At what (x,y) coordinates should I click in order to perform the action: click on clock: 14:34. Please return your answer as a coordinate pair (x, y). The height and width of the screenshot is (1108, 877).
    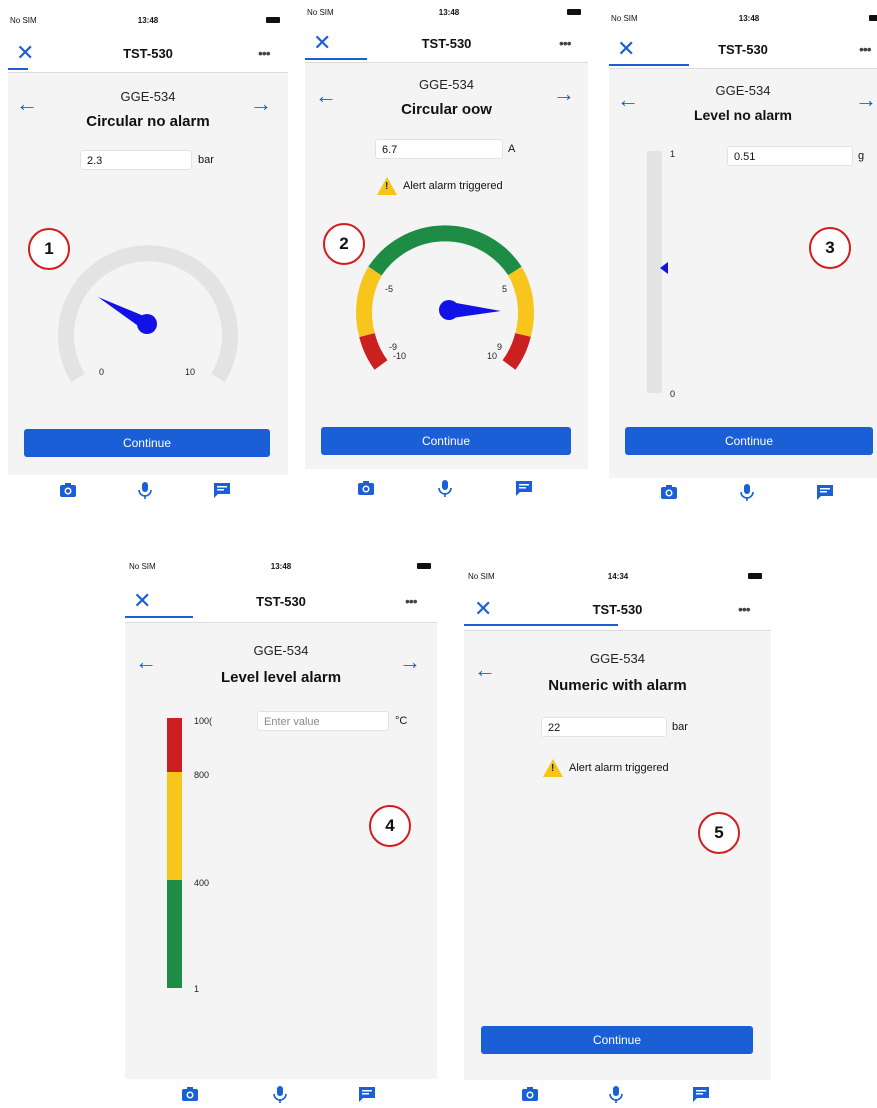
    Looking at the image, I should click on (618, 576).